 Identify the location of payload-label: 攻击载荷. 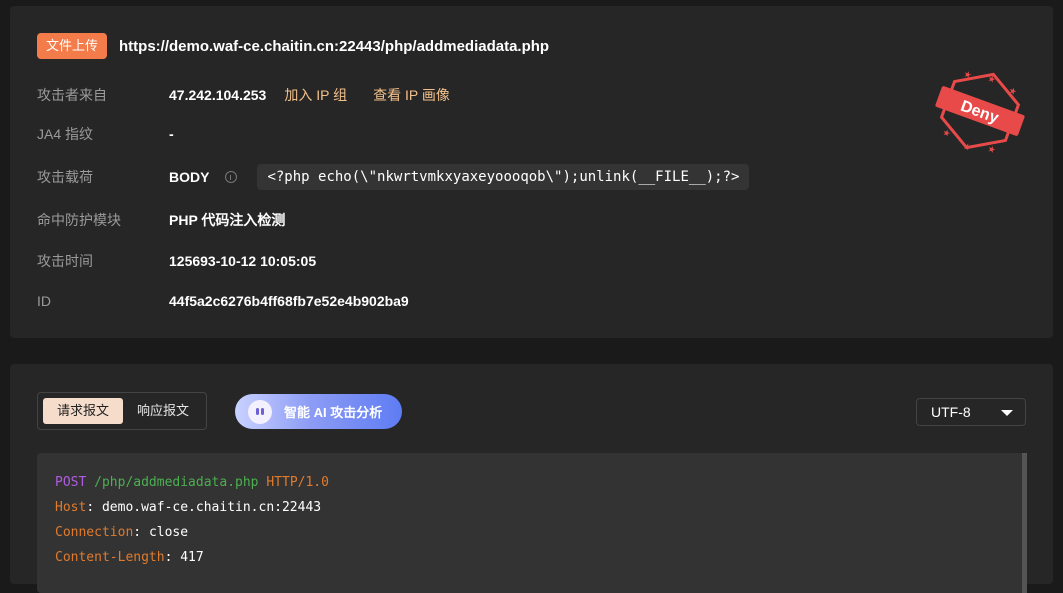
(65, 177).